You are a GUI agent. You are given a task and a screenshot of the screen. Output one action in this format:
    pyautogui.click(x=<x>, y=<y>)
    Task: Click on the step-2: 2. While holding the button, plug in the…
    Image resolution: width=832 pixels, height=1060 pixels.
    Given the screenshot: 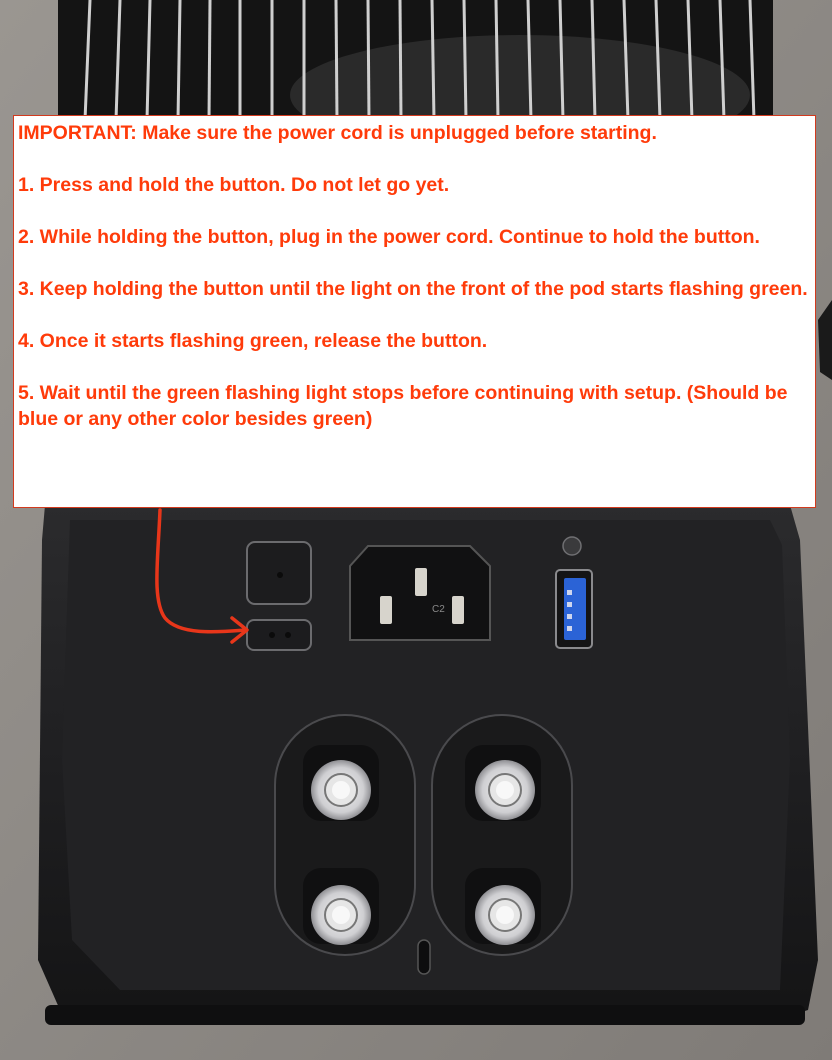 What is the action you would take?
    pyautogui.click(x=389, y=237)
    